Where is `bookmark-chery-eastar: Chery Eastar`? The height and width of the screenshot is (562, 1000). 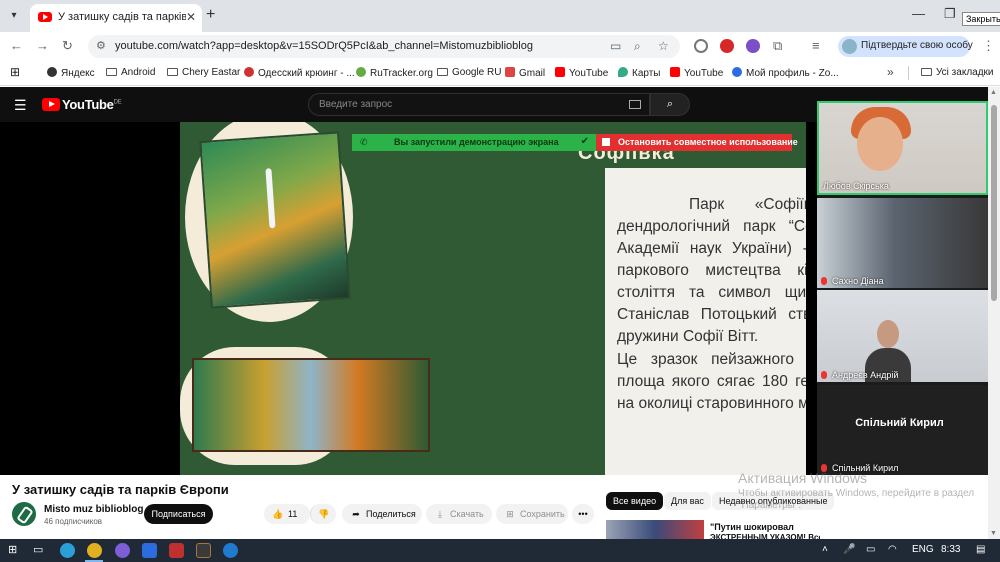
bookmark-chery-eastar: Chery Eastar is located at coordinates (203, 72).